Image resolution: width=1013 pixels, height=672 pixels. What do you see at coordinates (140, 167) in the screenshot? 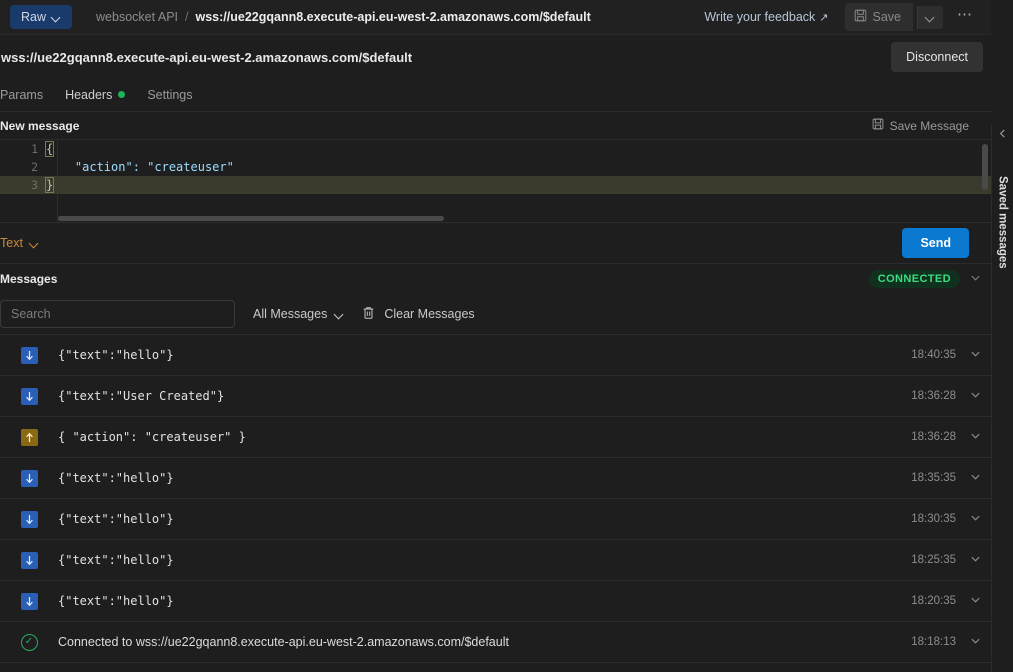
I see `line-code: "action": "createuser"` at bounding box center [140, 167].